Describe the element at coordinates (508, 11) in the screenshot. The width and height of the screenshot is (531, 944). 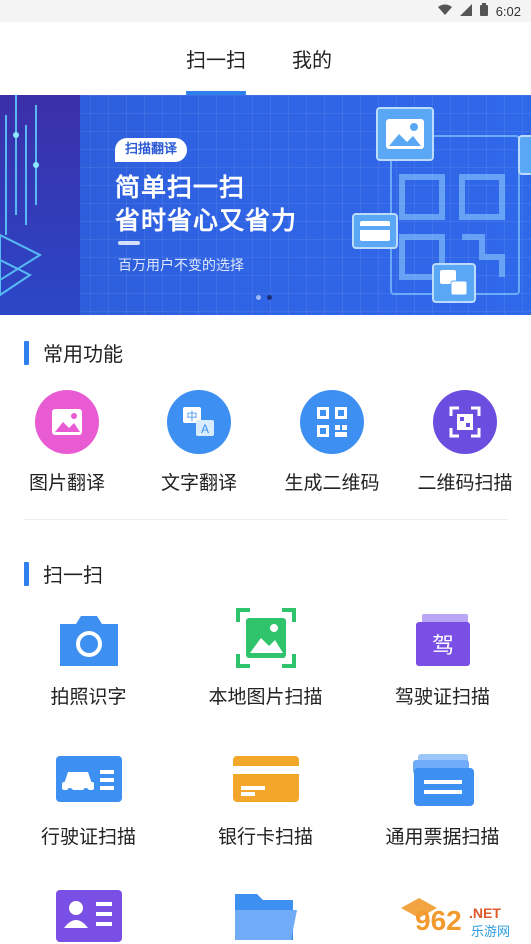
I see `status-time: 6:02` at that location.